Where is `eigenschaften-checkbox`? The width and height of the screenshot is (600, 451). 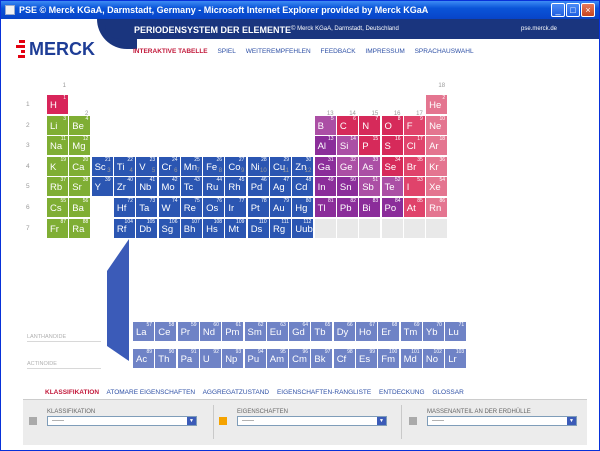 eigenschaften-checkbox is located at coordinates (223, 421).